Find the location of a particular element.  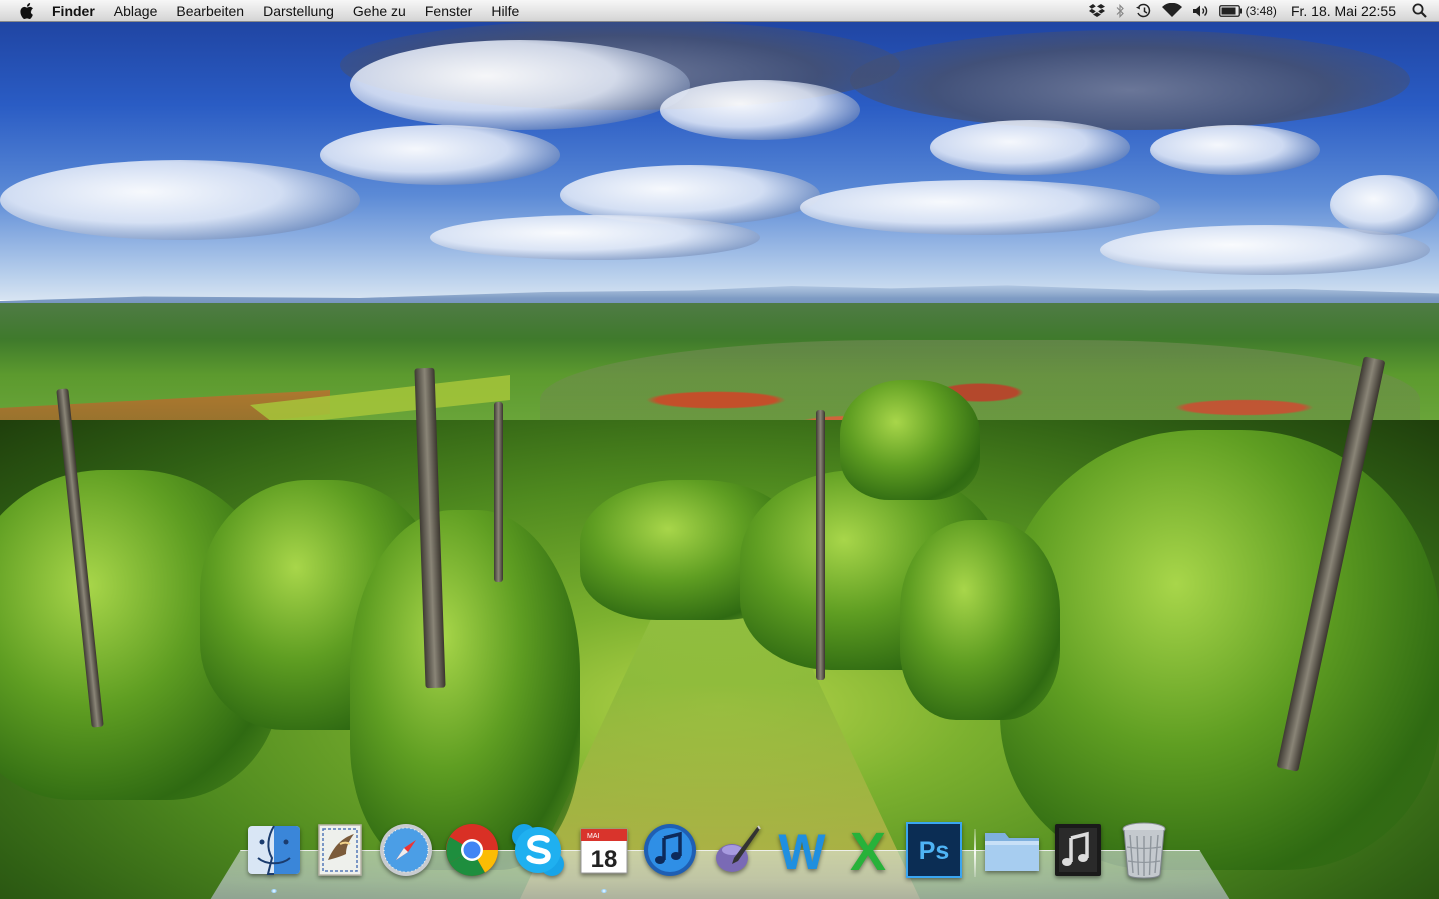

calendar-icon: MAI 18 is located at coordinates (604, 851).